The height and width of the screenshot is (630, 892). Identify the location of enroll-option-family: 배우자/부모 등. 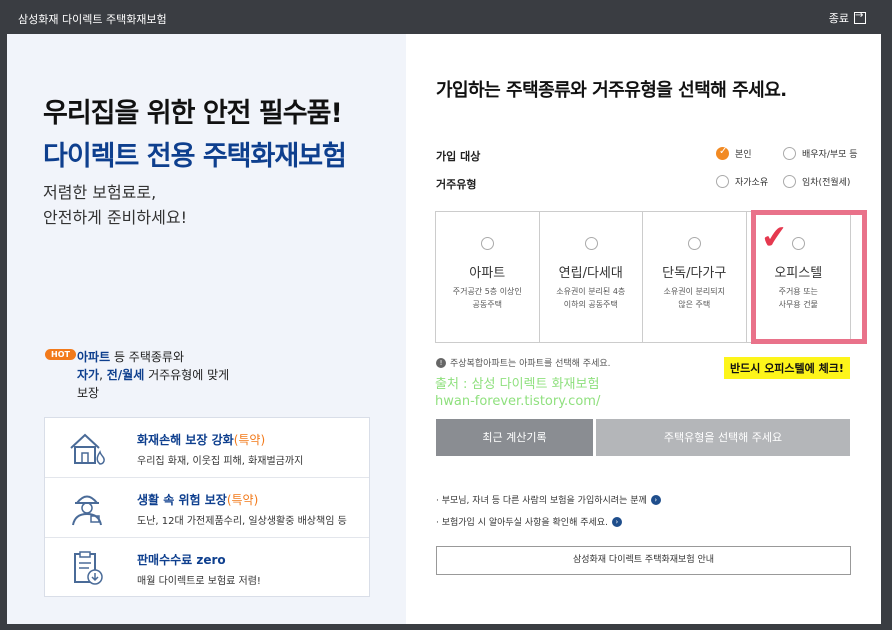
(820, 153).